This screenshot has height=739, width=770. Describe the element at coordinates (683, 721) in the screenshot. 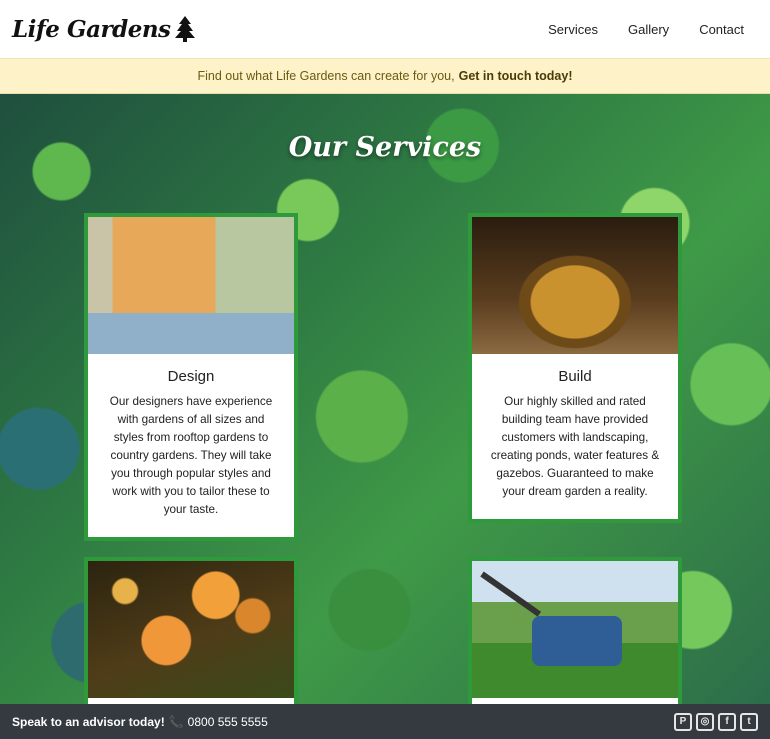

I see `pinterest-icon: P` at that location.